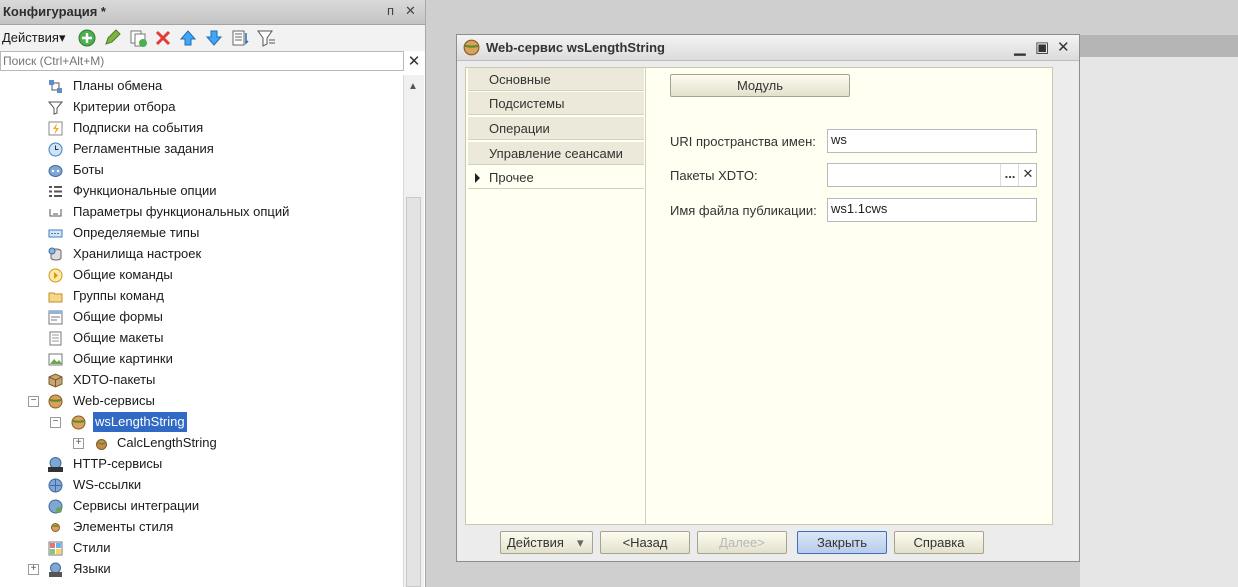  I want to click on tree-item-label: Общие формы, so click(118, 316).